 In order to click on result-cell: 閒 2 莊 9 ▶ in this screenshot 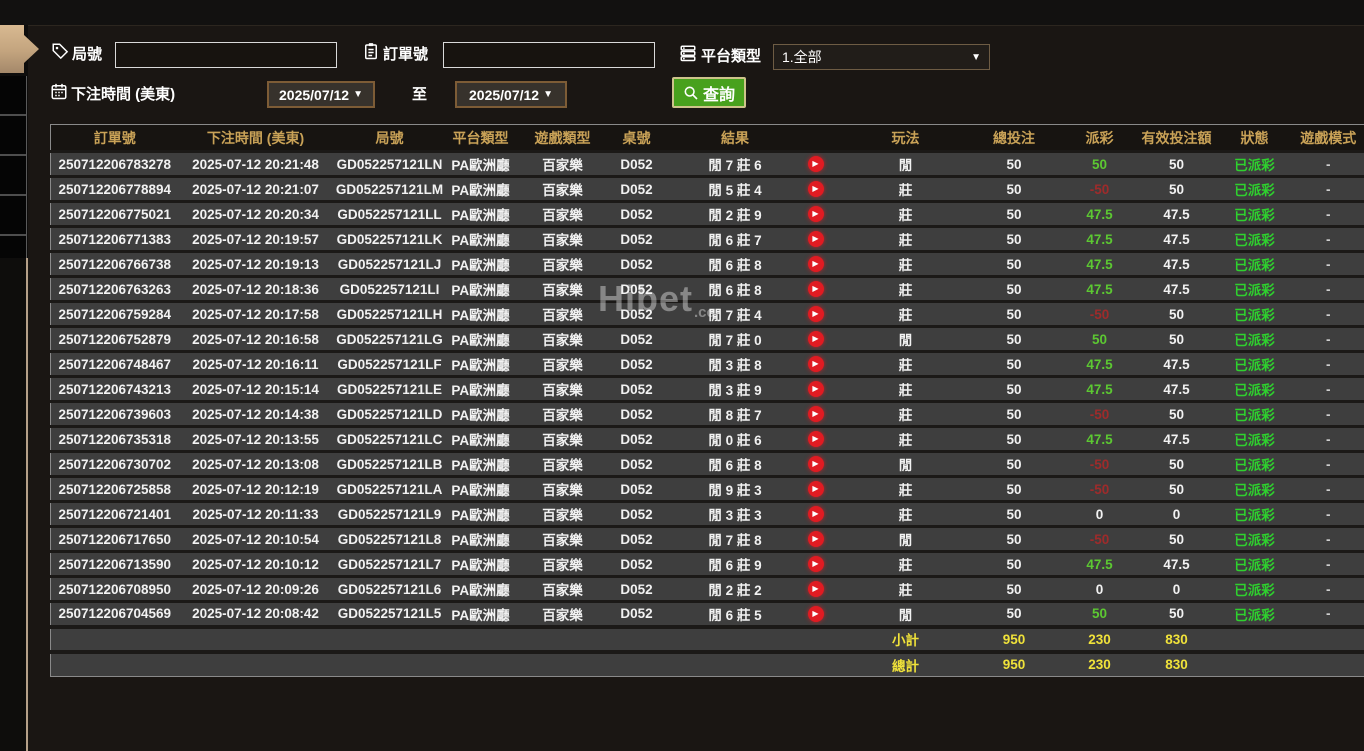, I will do `click(754, 213)`.